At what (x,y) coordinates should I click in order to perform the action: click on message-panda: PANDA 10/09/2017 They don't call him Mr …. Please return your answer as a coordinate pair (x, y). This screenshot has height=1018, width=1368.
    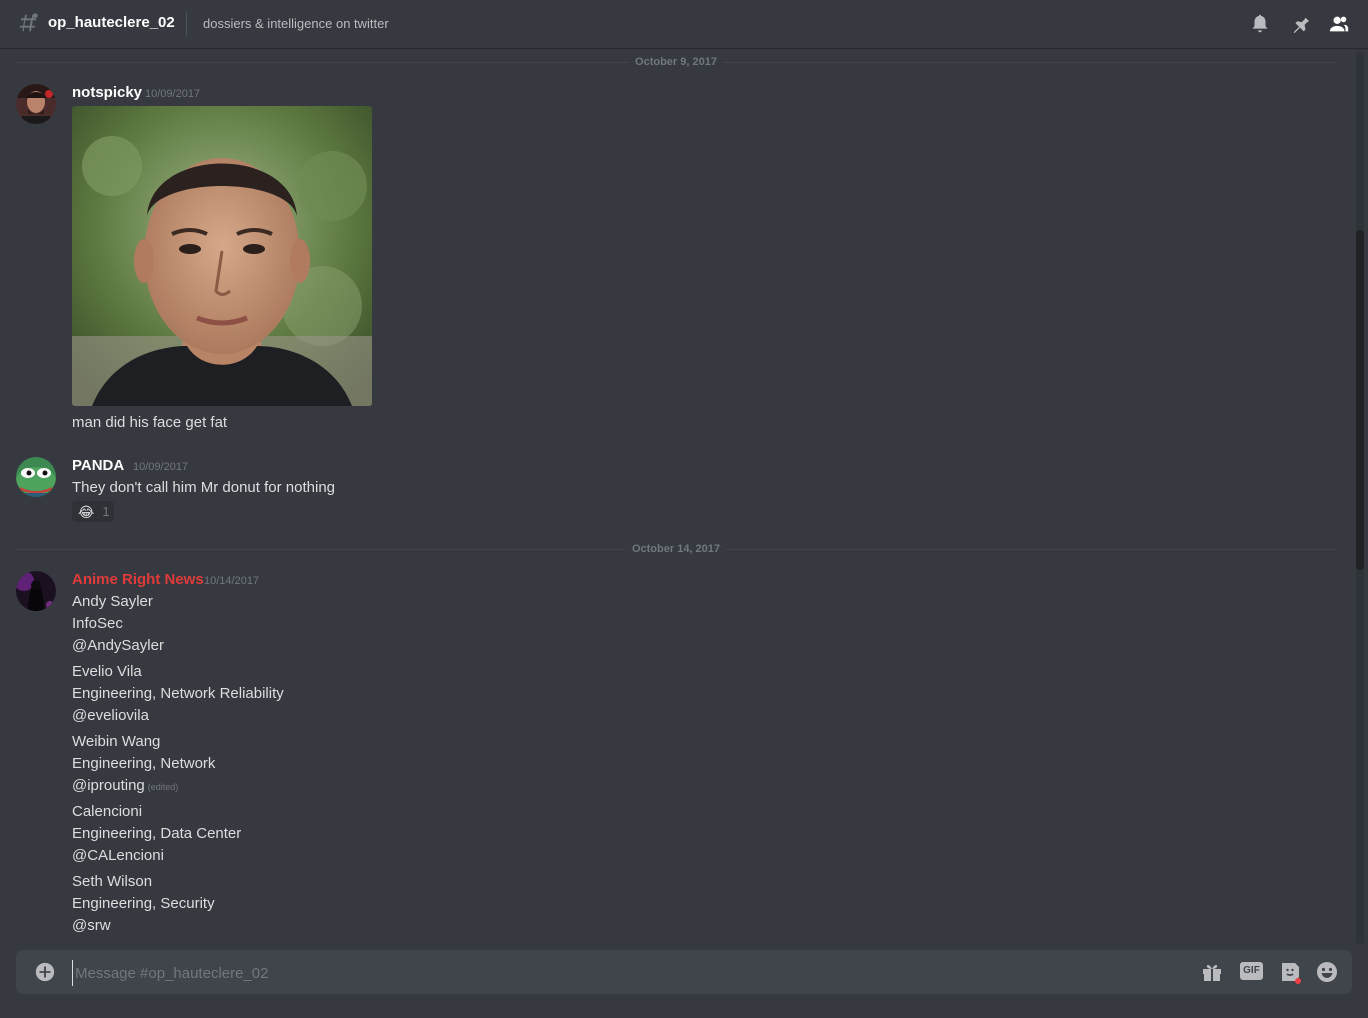
    Looking at the image, I should click on (665, 492).